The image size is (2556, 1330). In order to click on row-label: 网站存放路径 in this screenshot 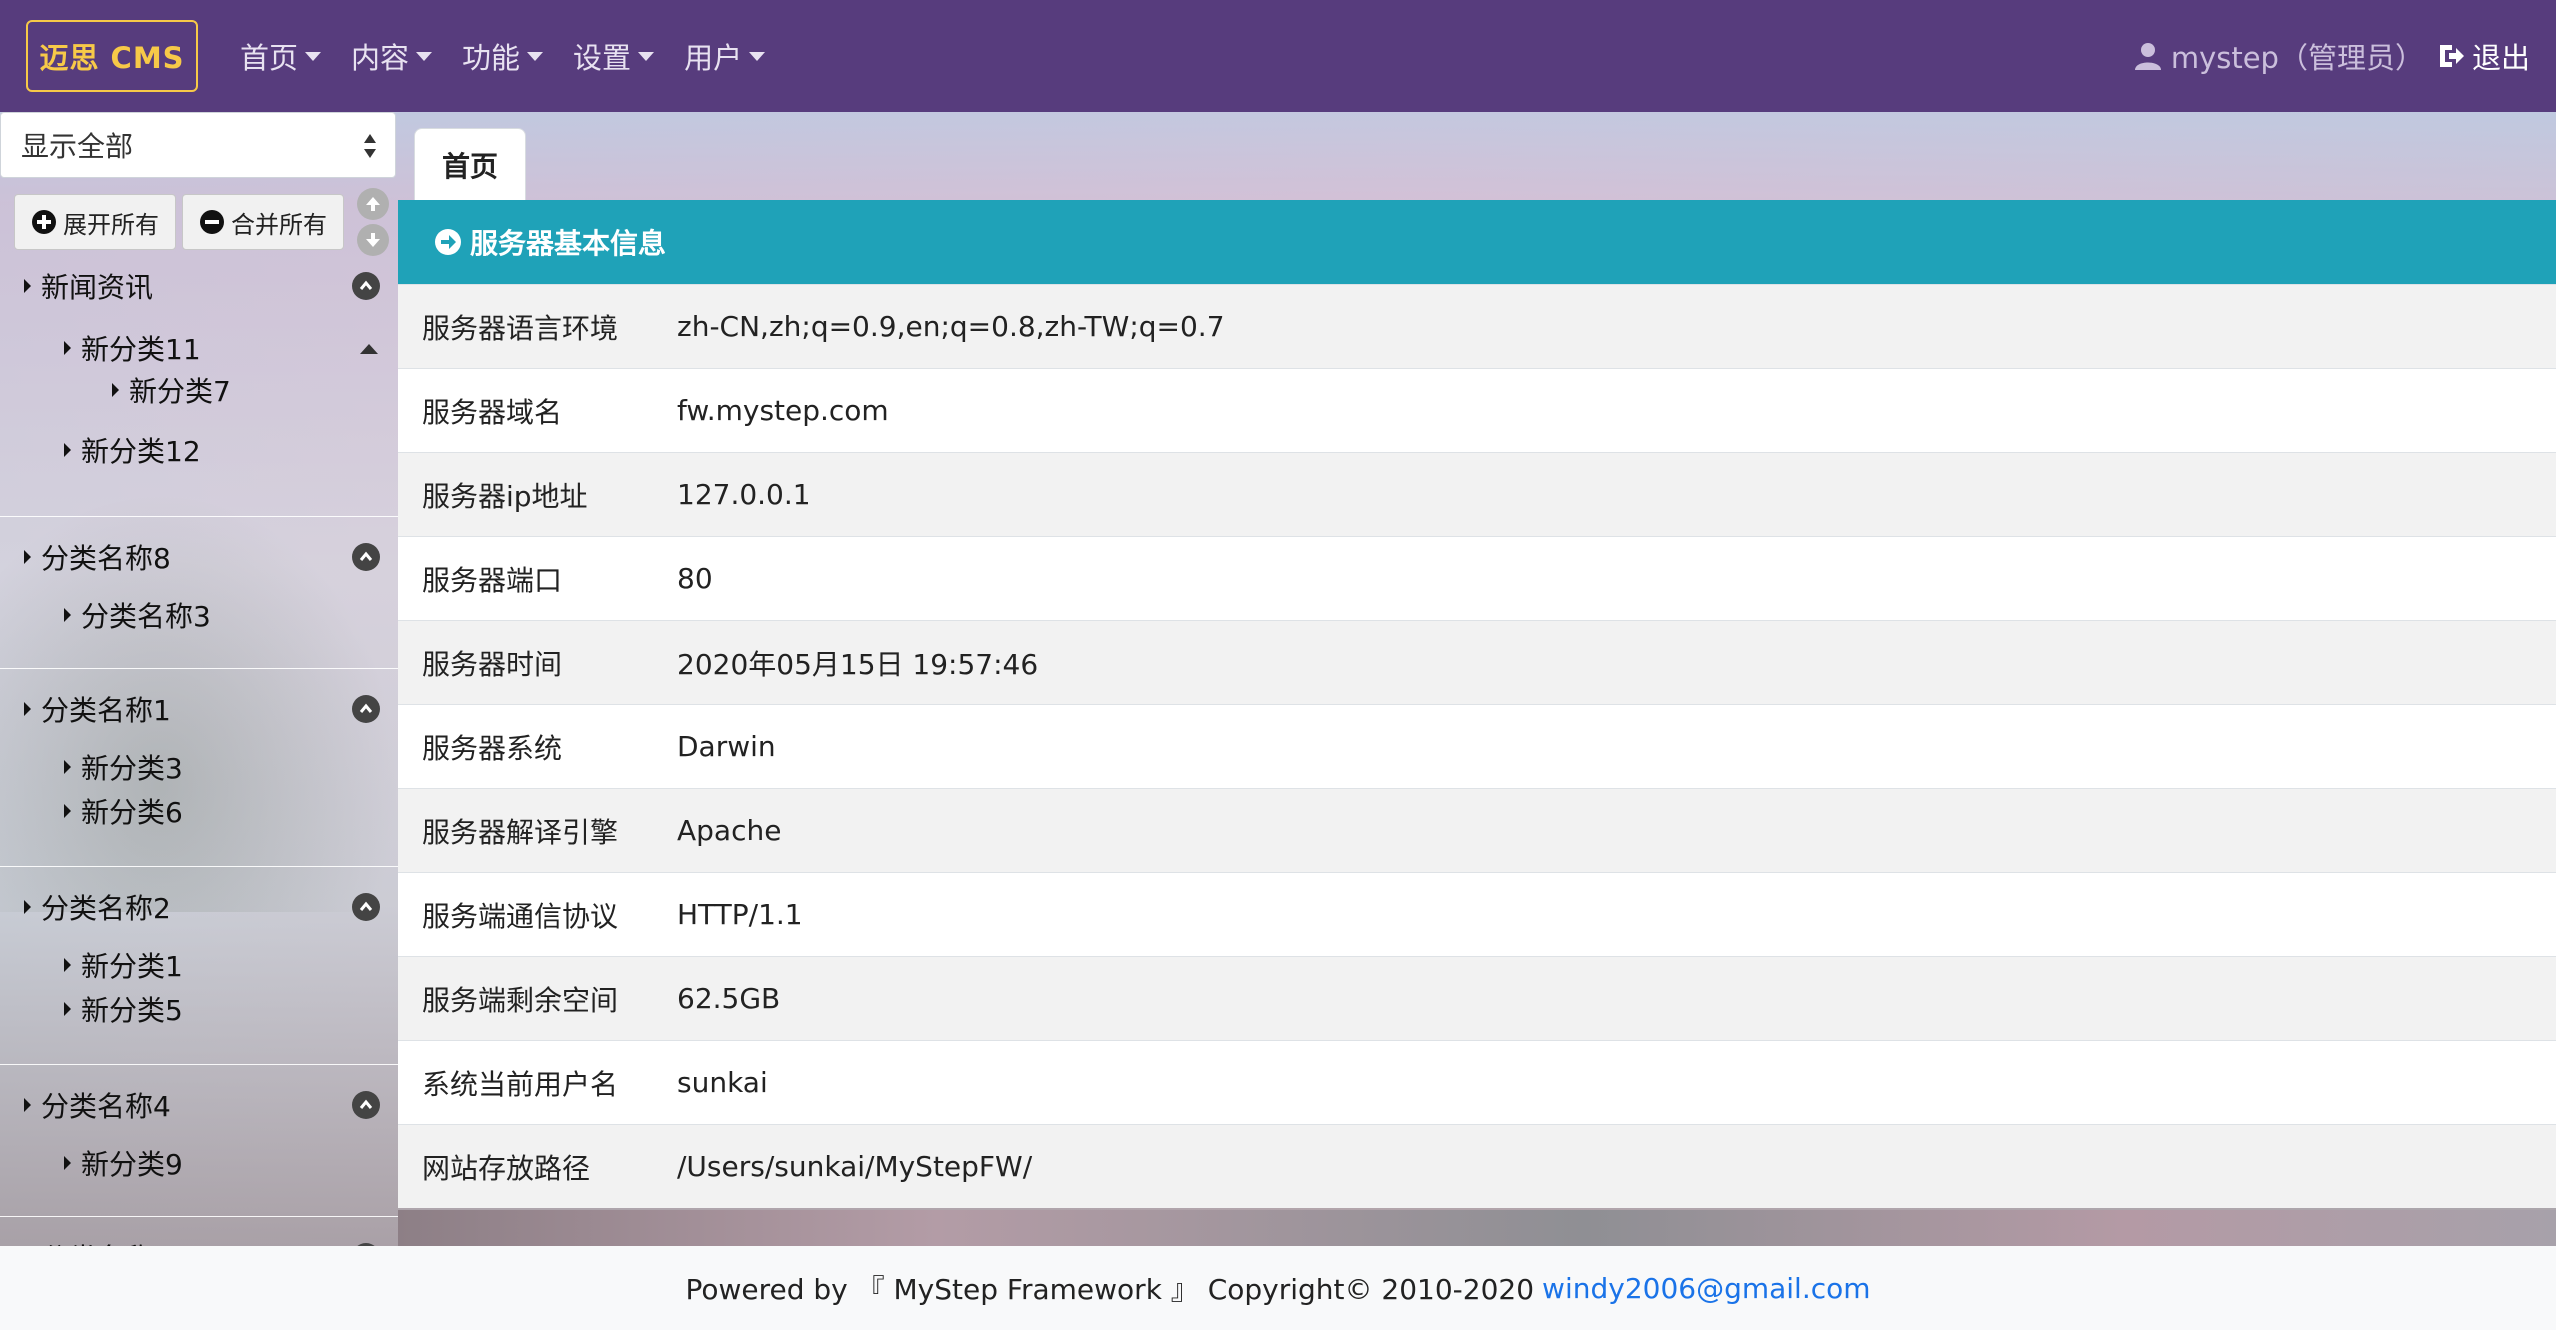, I will do `click(506, 1168)`.